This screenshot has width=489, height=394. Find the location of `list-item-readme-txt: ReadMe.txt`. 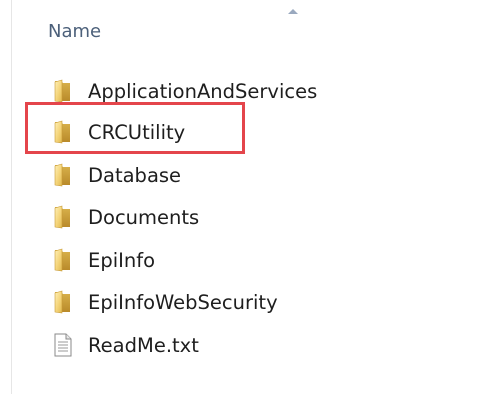

list-item-readme-txt: ReadMe.txt is located at coordinates (124, 345).